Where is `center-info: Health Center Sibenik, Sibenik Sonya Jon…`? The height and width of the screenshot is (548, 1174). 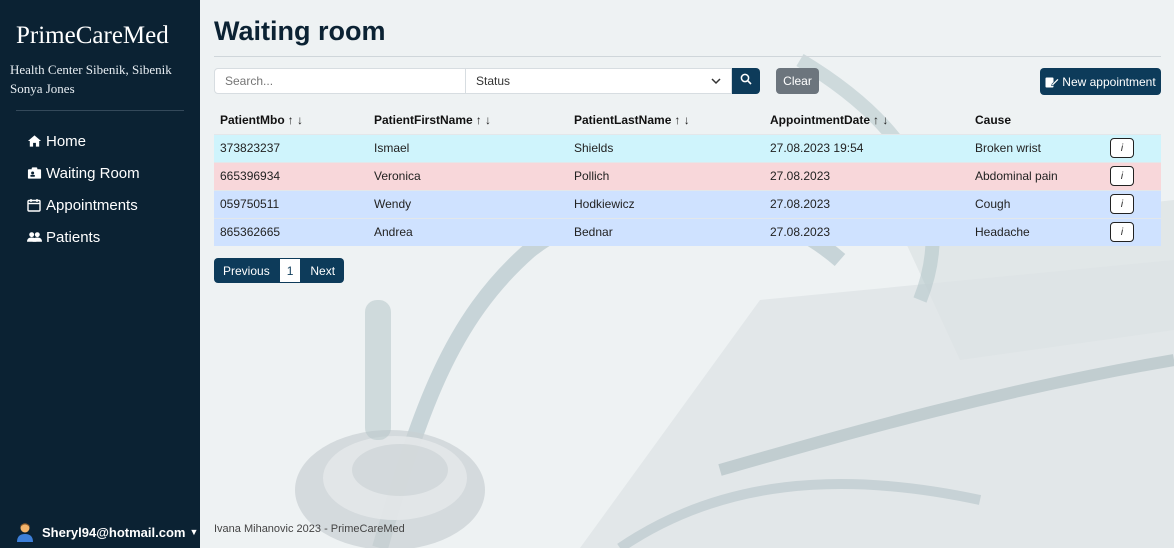 center-info: Health Center Sibenik, Sibenik Sonya Jon… is located at coordinates (100, 74).